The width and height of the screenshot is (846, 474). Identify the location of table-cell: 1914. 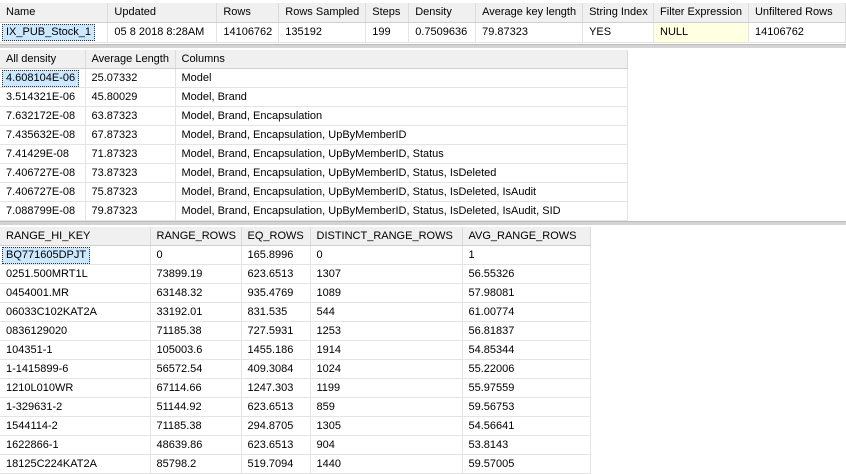
(386, 350).